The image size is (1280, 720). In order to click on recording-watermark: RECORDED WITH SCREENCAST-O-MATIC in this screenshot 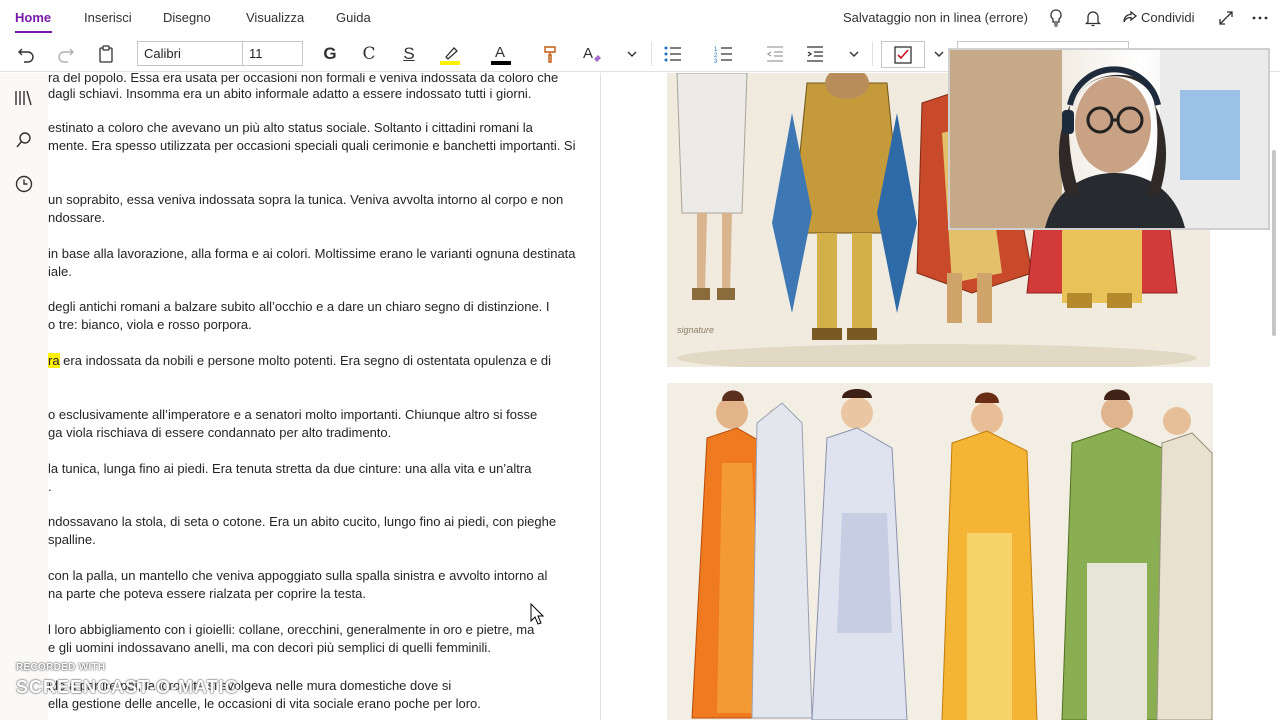, I will do `click(127, 680)`.